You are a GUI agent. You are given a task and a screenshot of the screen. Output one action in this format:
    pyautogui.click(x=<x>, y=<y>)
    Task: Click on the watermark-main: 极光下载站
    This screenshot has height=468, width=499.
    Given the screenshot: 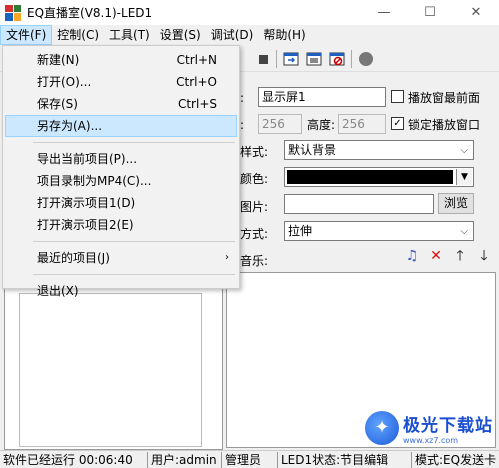 What is the action you would take?
    pyautogui.click(x=448, y=426)
    